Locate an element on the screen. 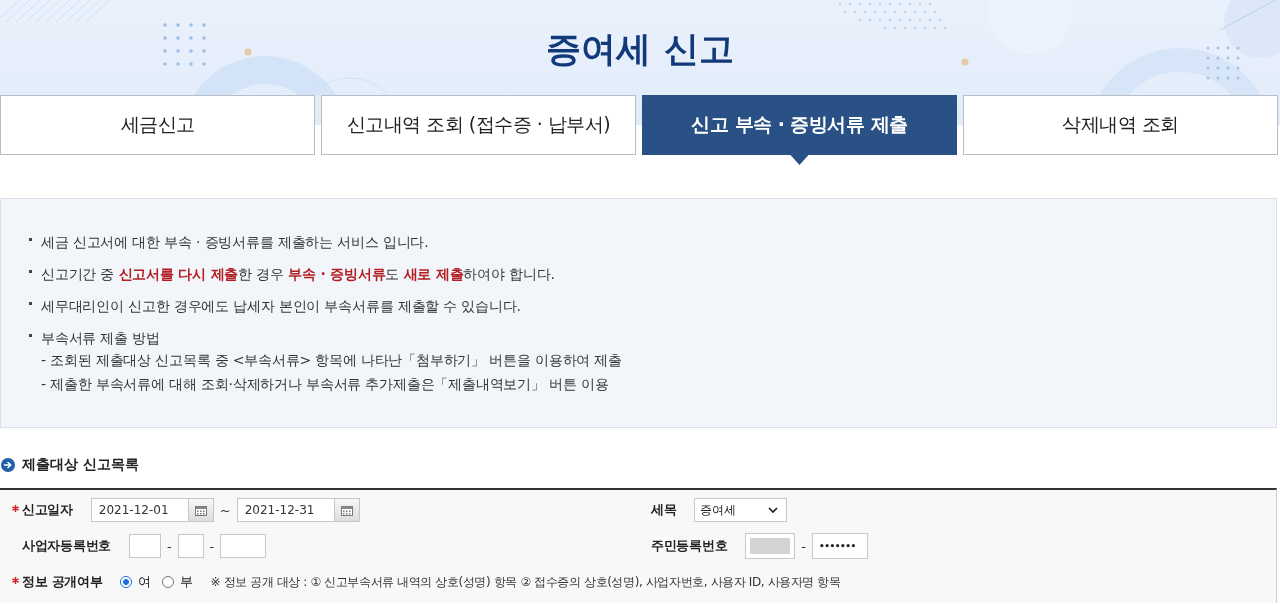 This screenshot has width=1280, height=605. notice-text: - 조회된 제출대상 신고목록 중 <부속서류> 항목에 나타난「첨부하기」 버튼을 이용하여 제출 is located at coordinates (331, 360).